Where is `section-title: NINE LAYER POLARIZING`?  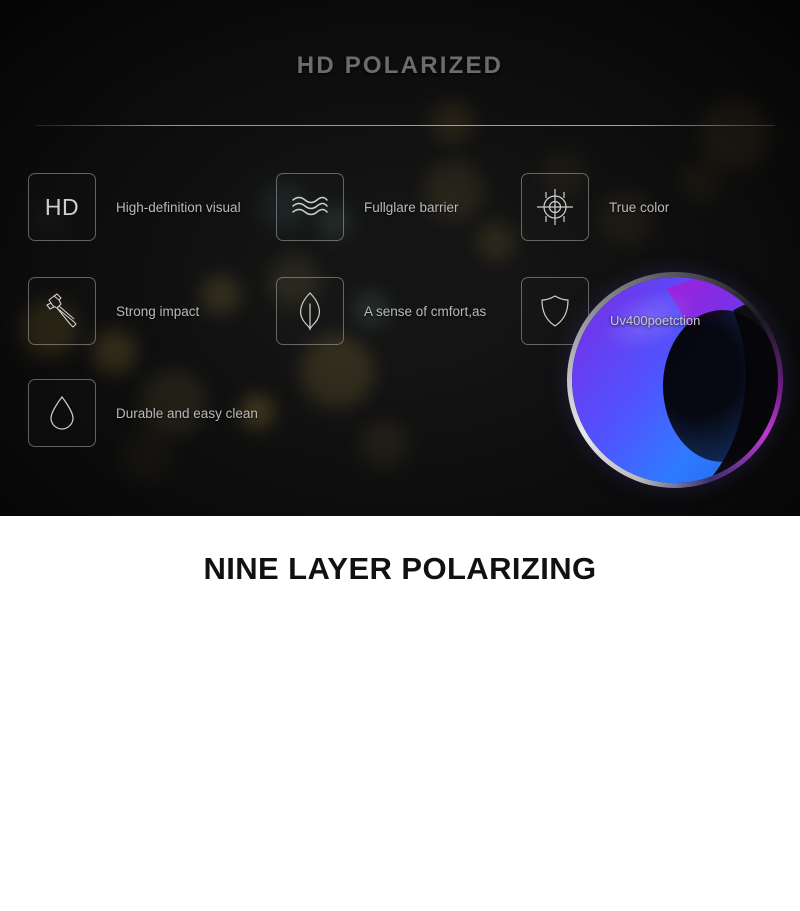
section-title: NINE LAYER POLARIZING is located at coordinates (400, 568).